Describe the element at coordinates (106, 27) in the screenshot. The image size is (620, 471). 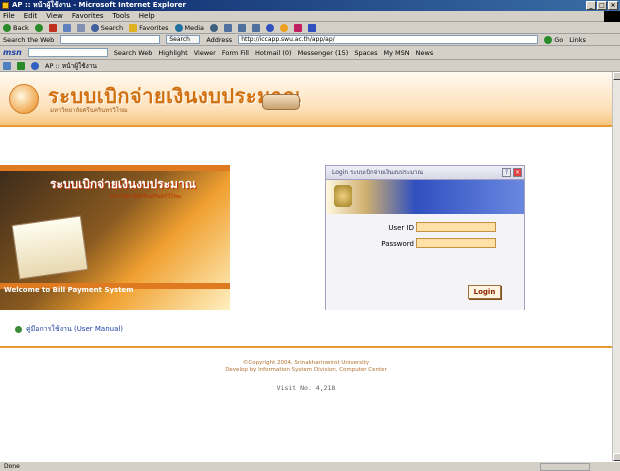
I see `search-button: Search` at that location.